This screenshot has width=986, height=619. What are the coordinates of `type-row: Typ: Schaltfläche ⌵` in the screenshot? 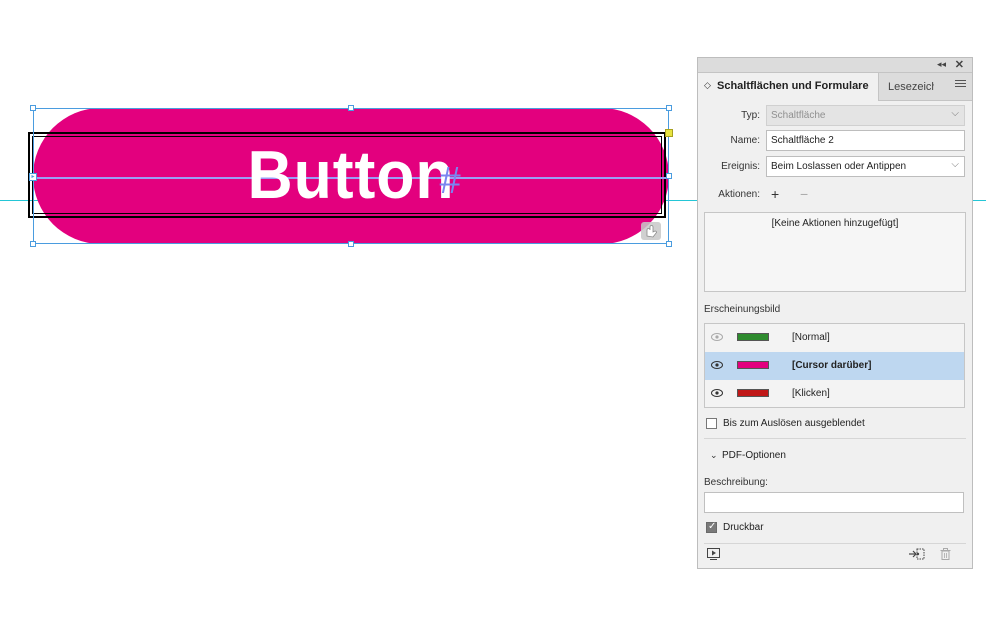 It's located at (836, 116).